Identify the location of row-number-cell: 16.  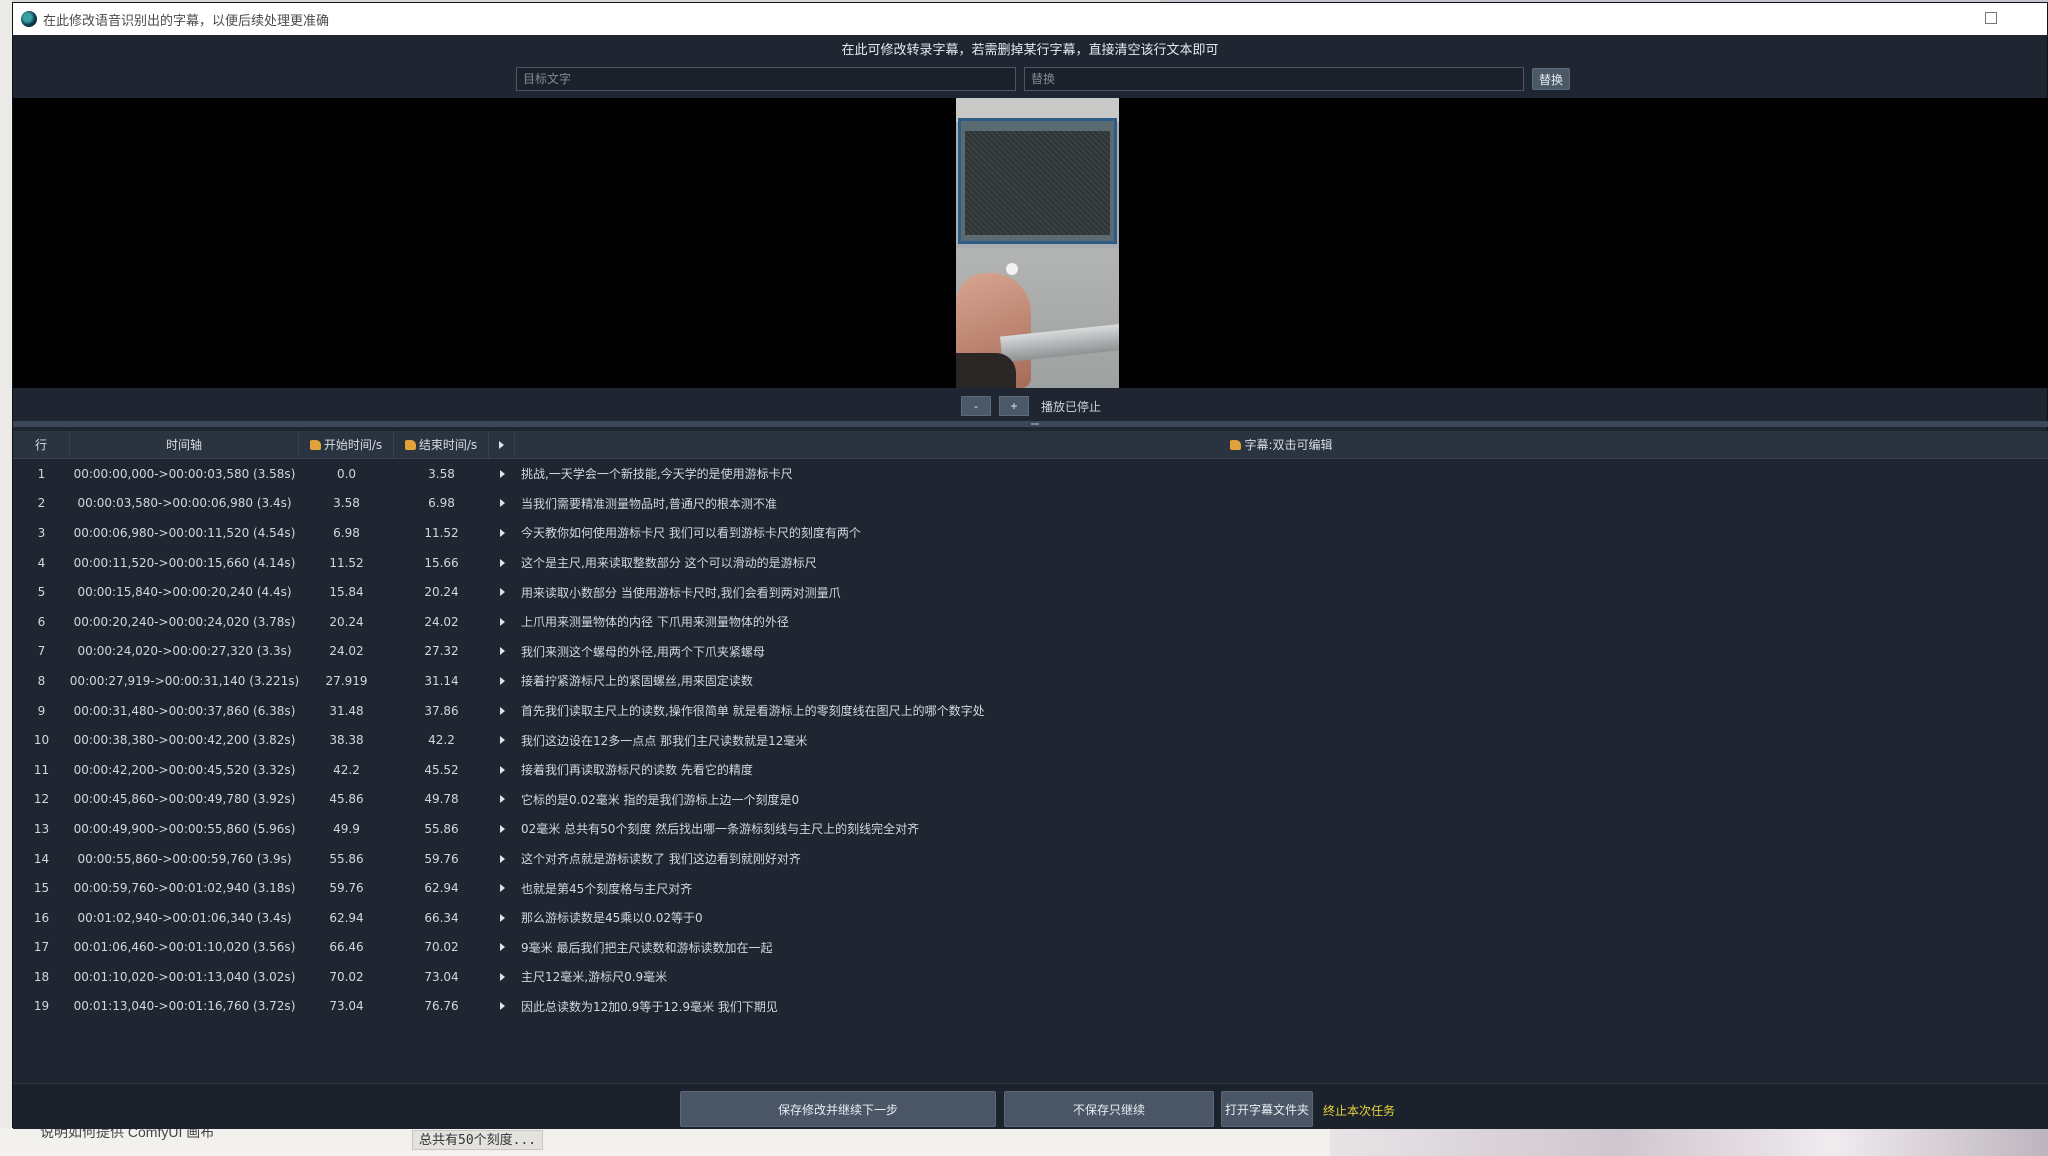
(41, 918).